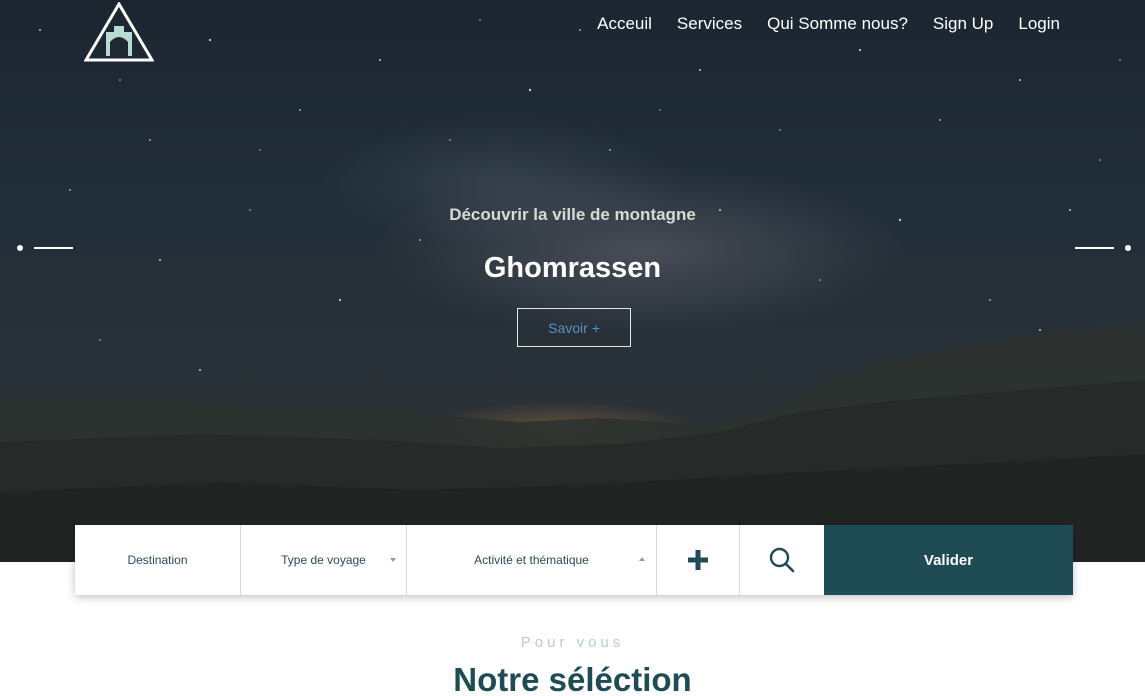 This screenshot has width=1145, height=696. Describe the element at coordinates (393, 560) in the screenshot. I see `chevron-down-icon` at that location.